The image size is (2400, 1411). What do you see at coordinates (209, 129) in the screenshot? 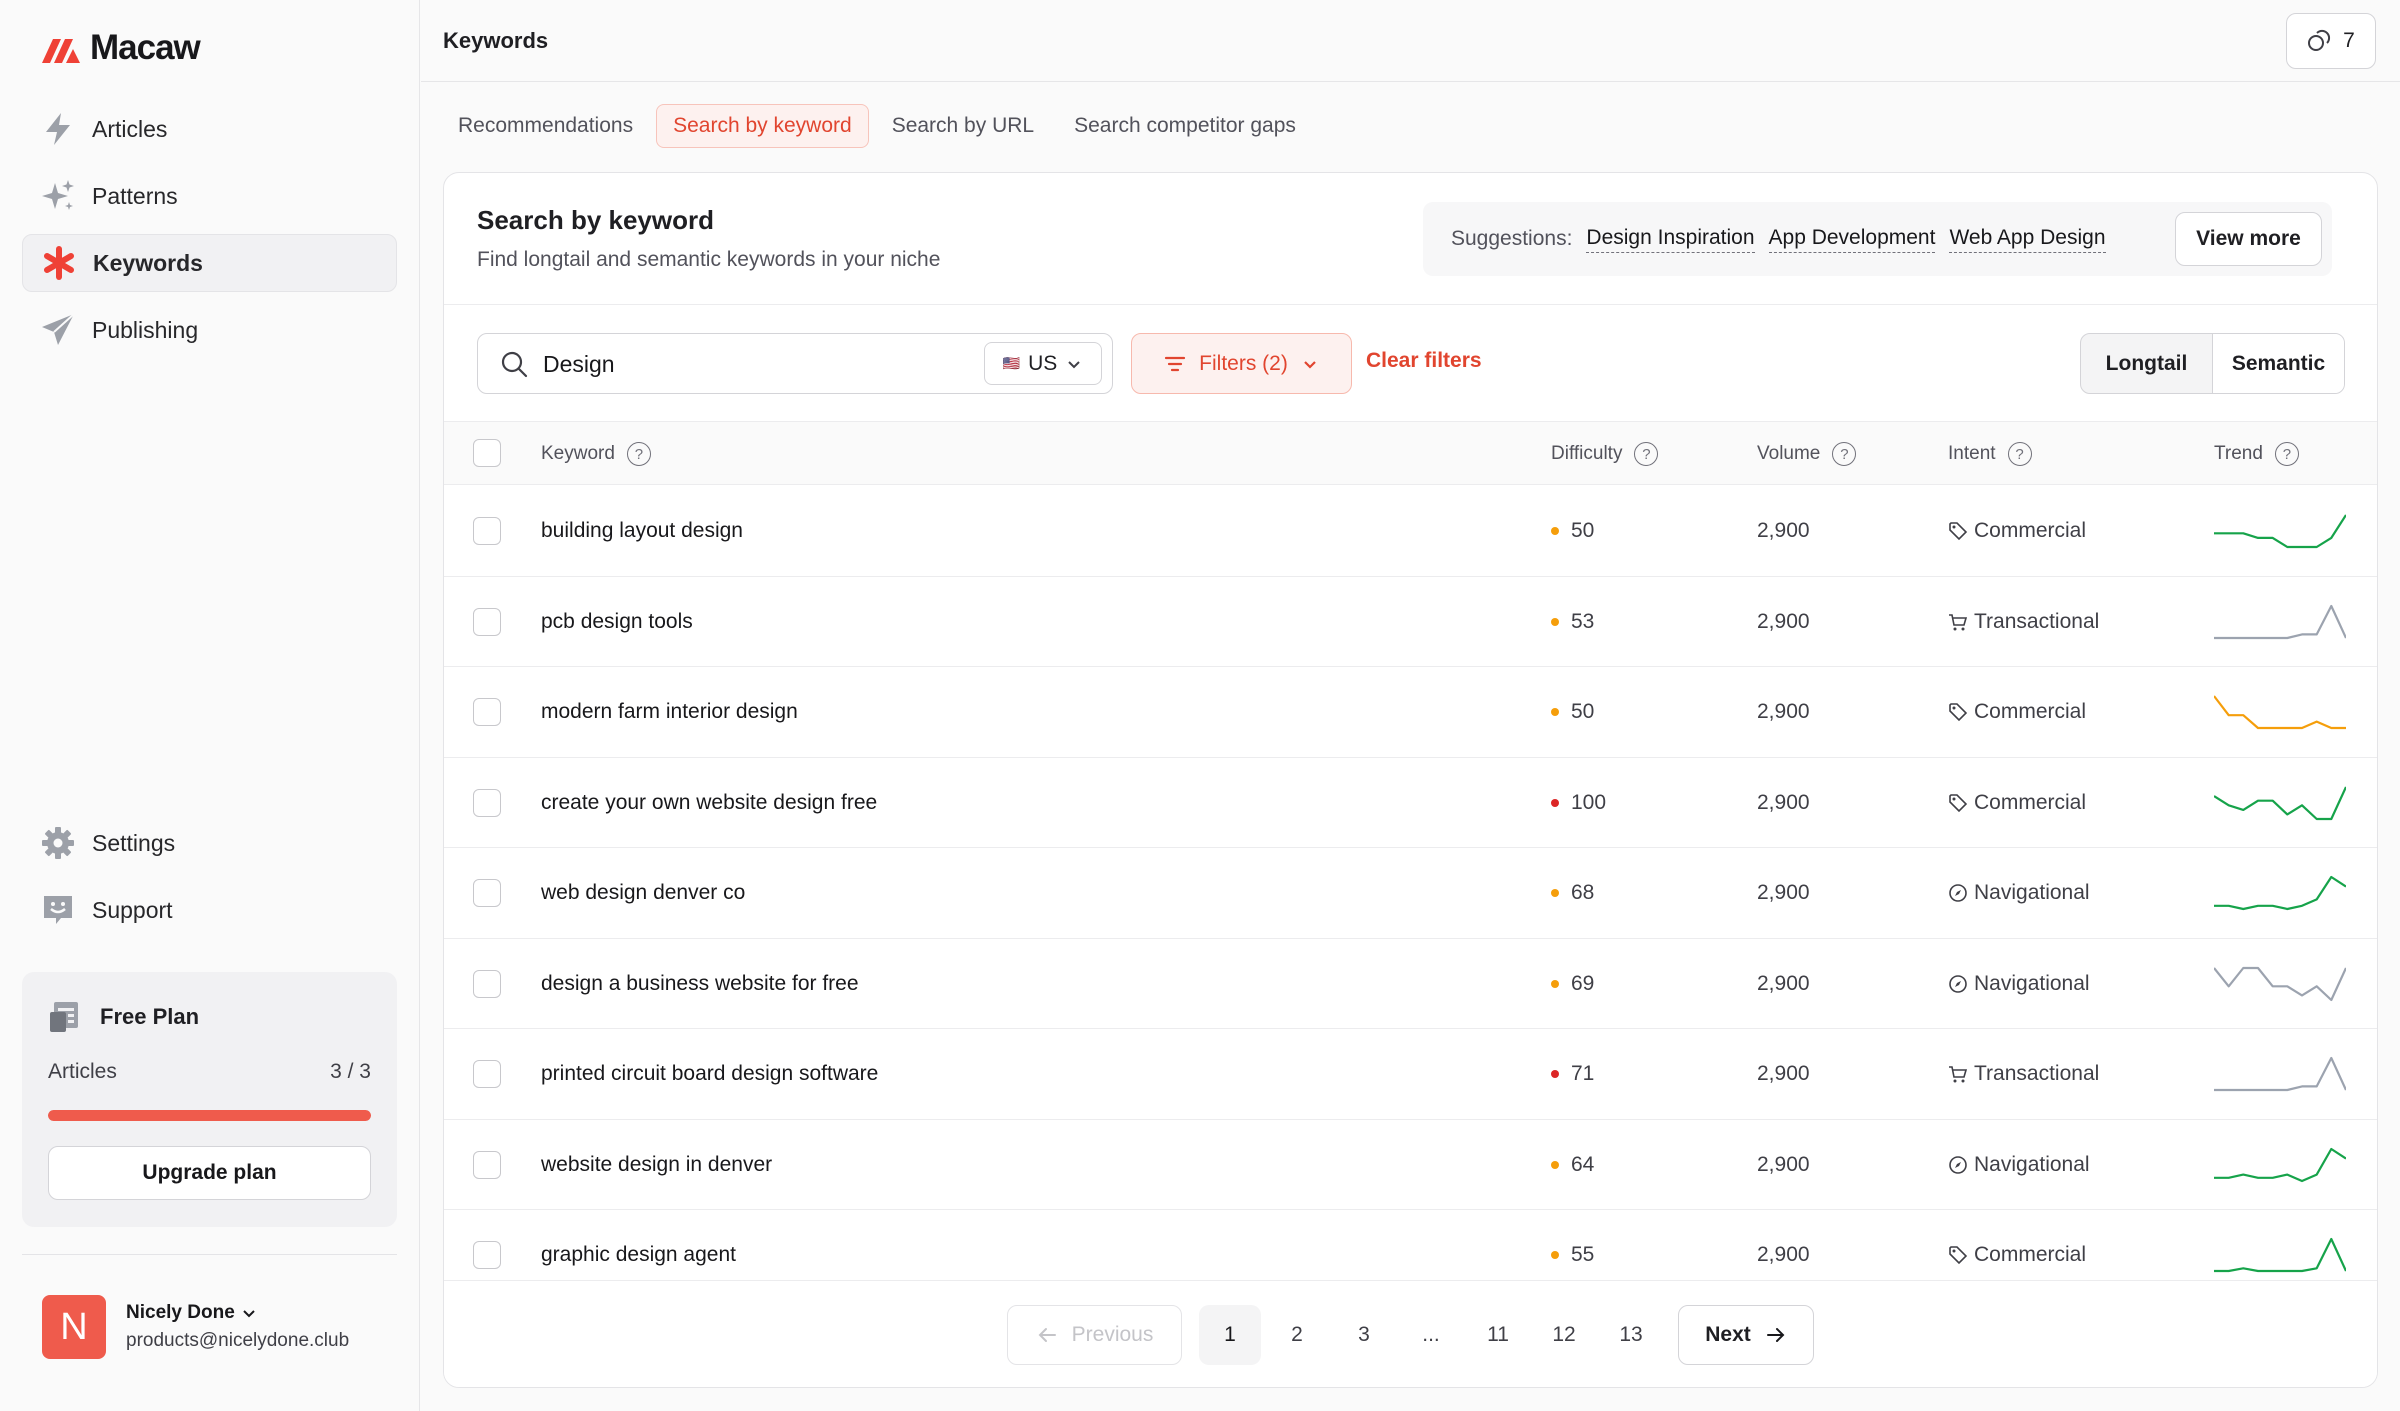
I see `sidebar-item-articles: Articles` at bounding box center [209, 129].